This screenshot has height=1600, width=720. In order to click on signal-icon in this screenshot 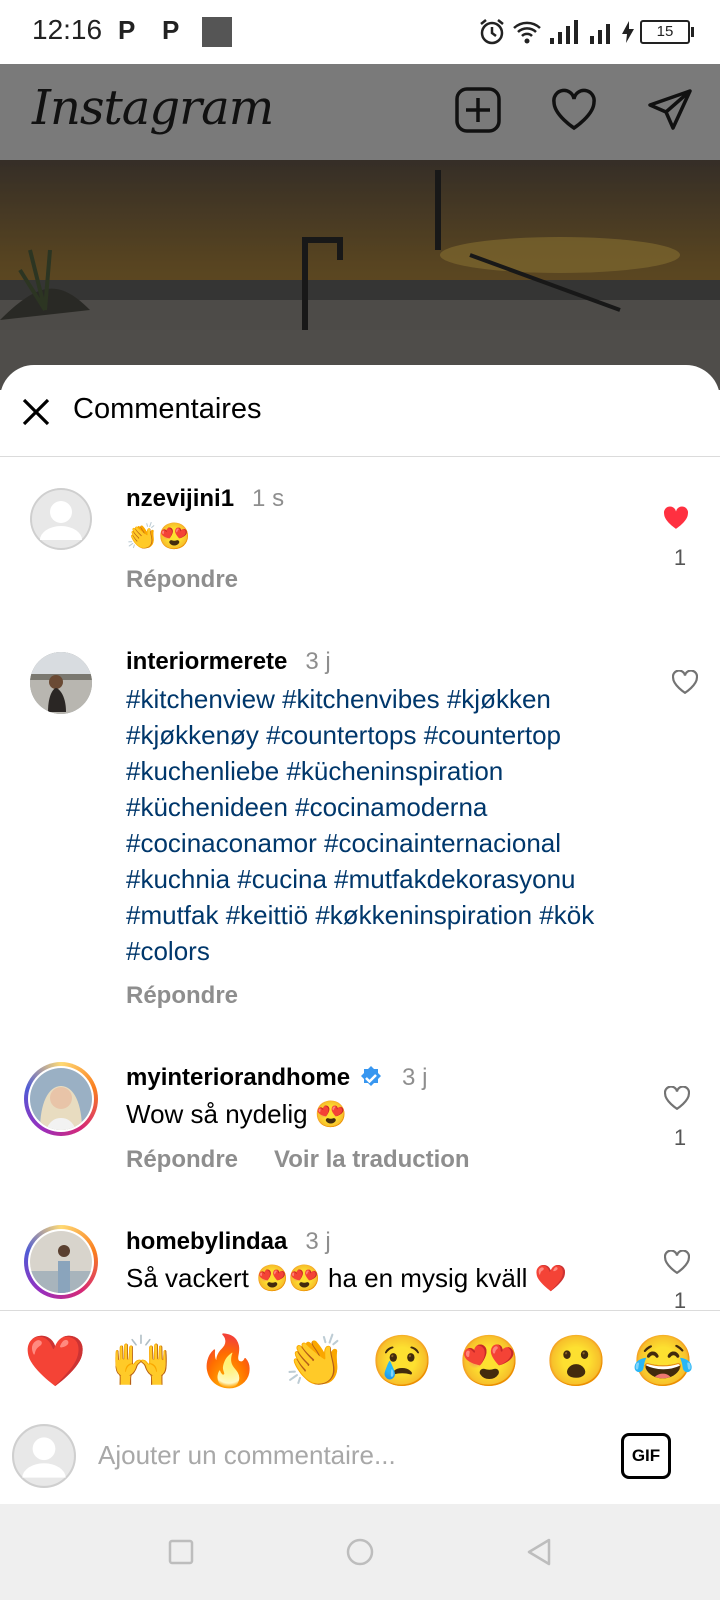, I will do `click(564, 32)`.